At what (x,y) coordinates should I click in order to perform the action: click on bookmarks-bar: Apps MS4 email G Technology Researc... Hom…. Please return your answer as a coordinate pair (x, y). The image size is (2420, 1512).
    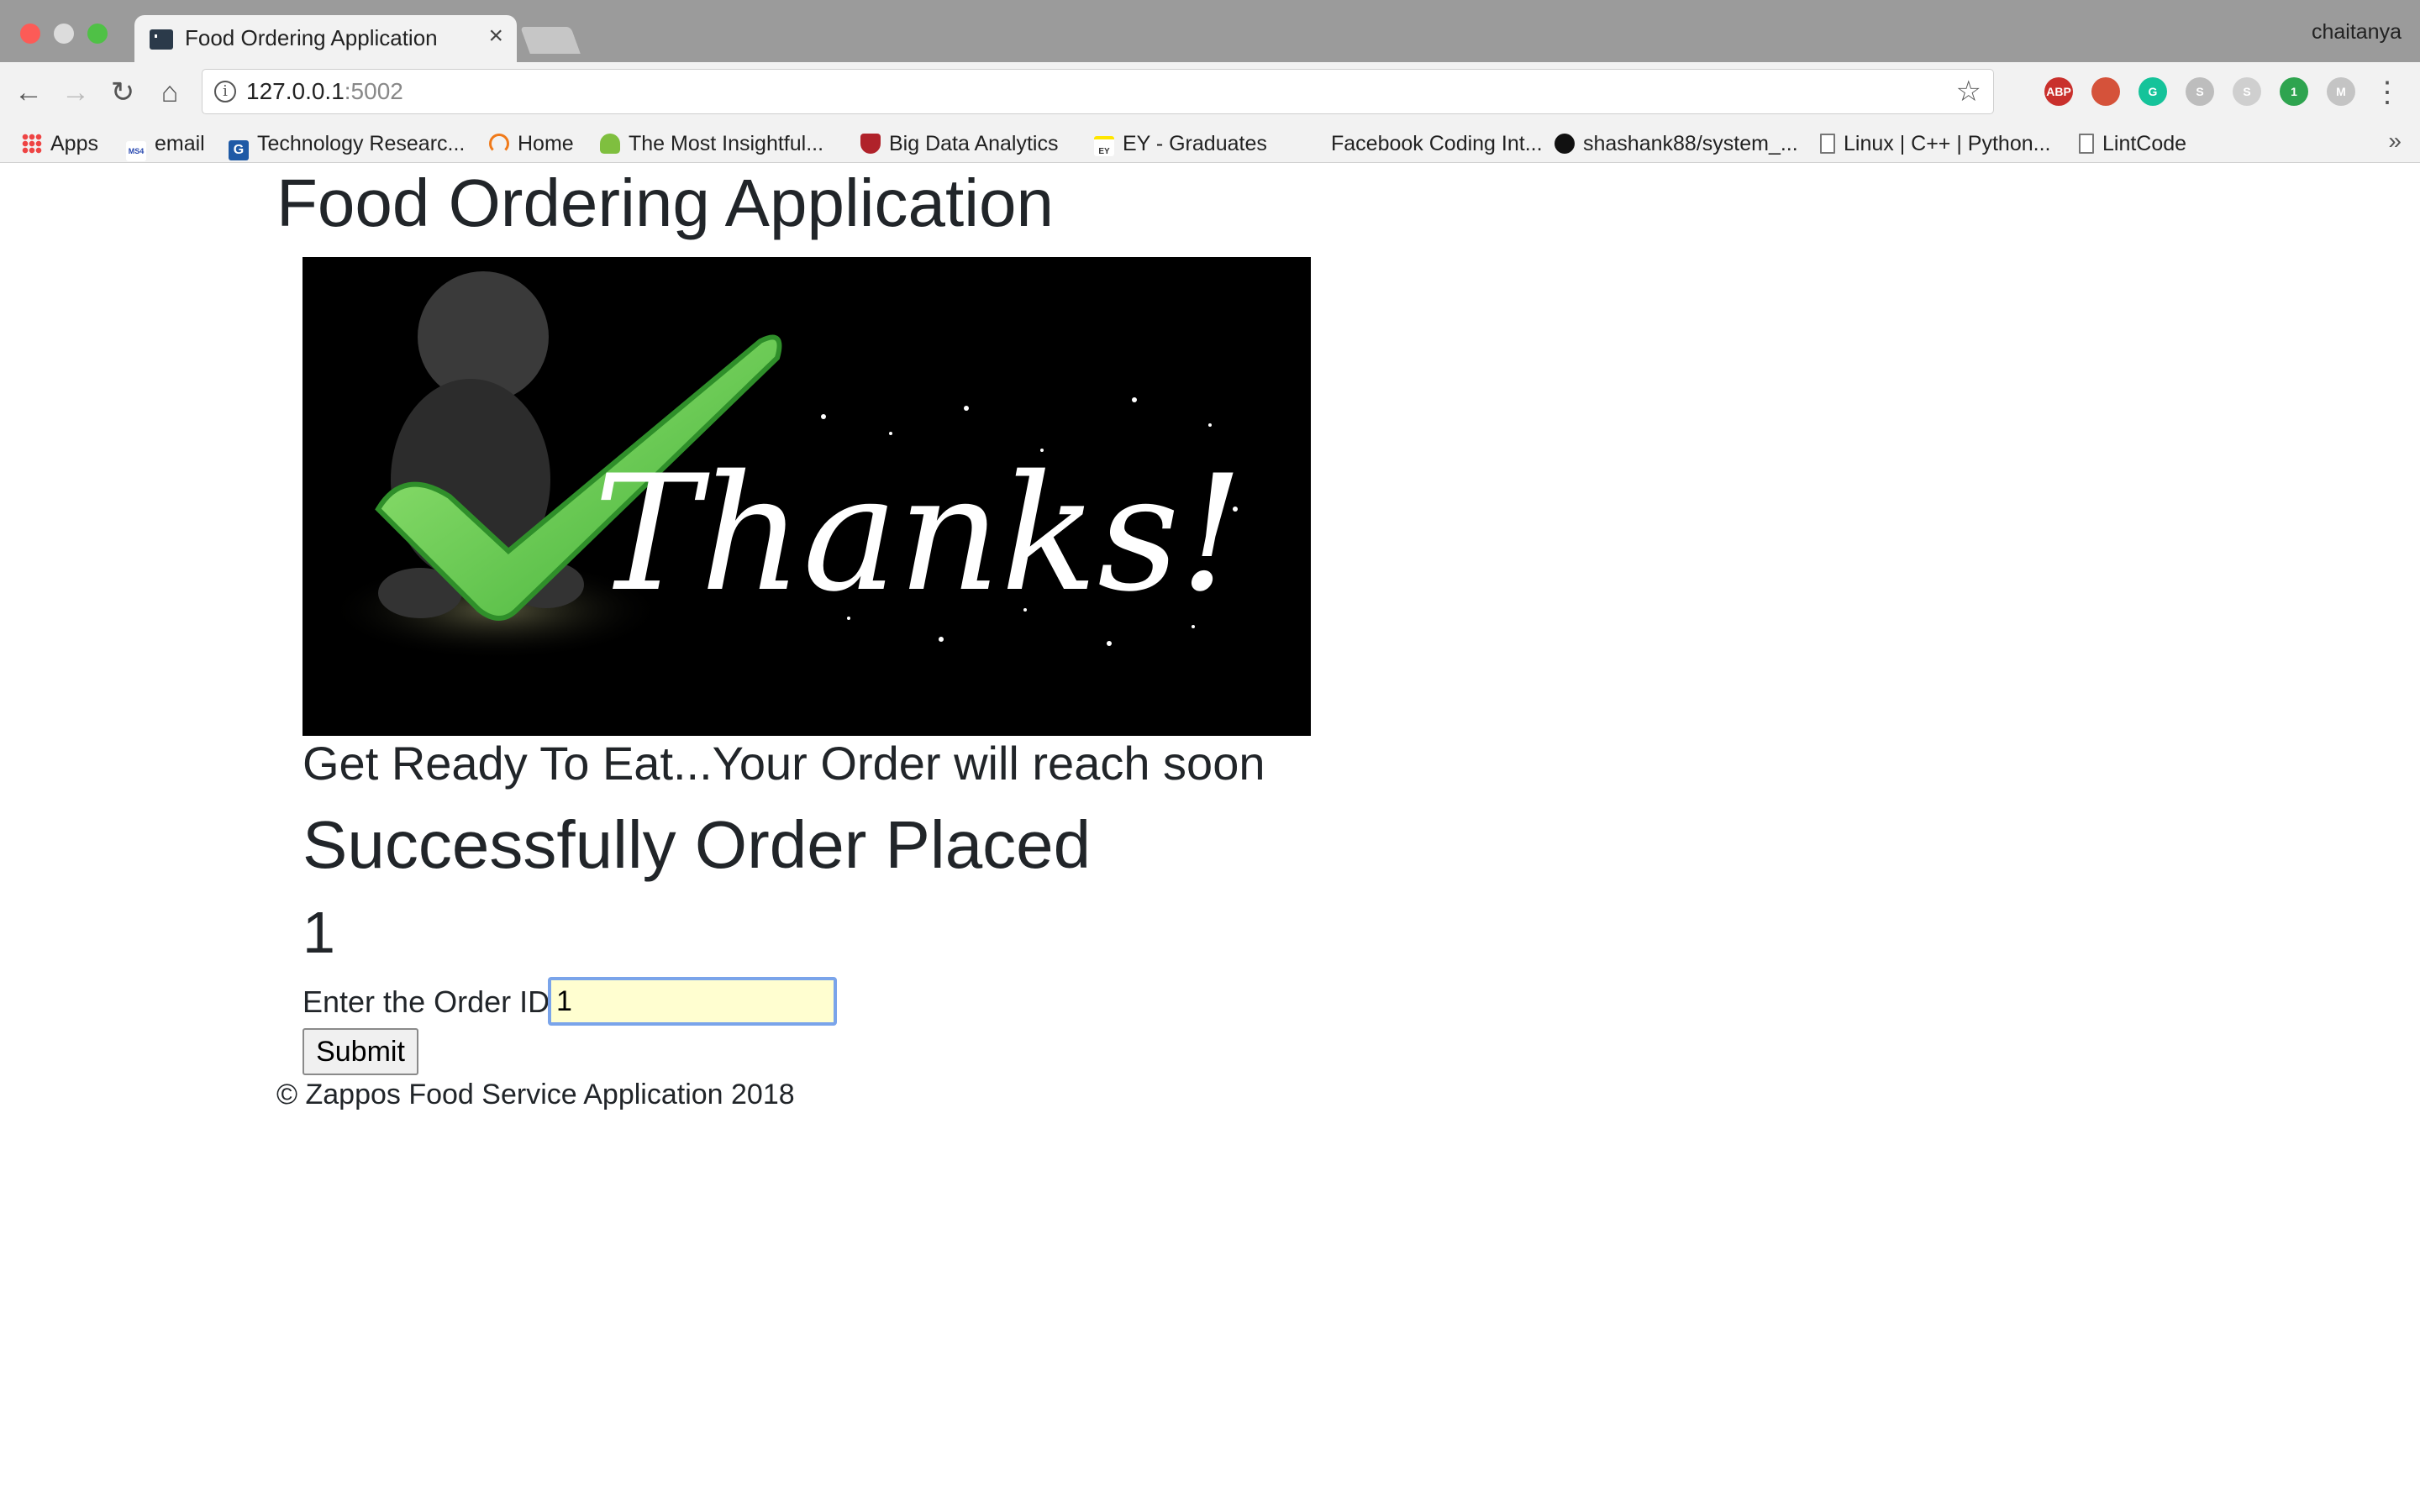
    Looking at the image, I should click on (1210, 143).